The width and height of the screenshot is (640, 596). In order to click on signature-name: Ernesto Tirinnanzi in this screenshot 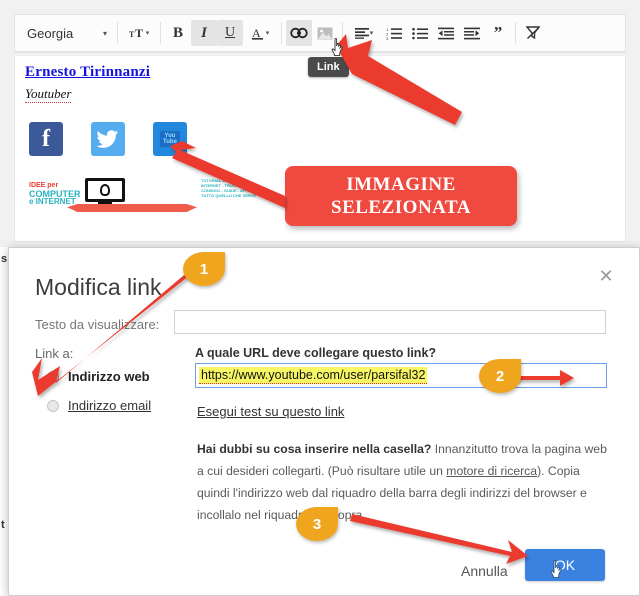, I will do `click(88, 72)`.